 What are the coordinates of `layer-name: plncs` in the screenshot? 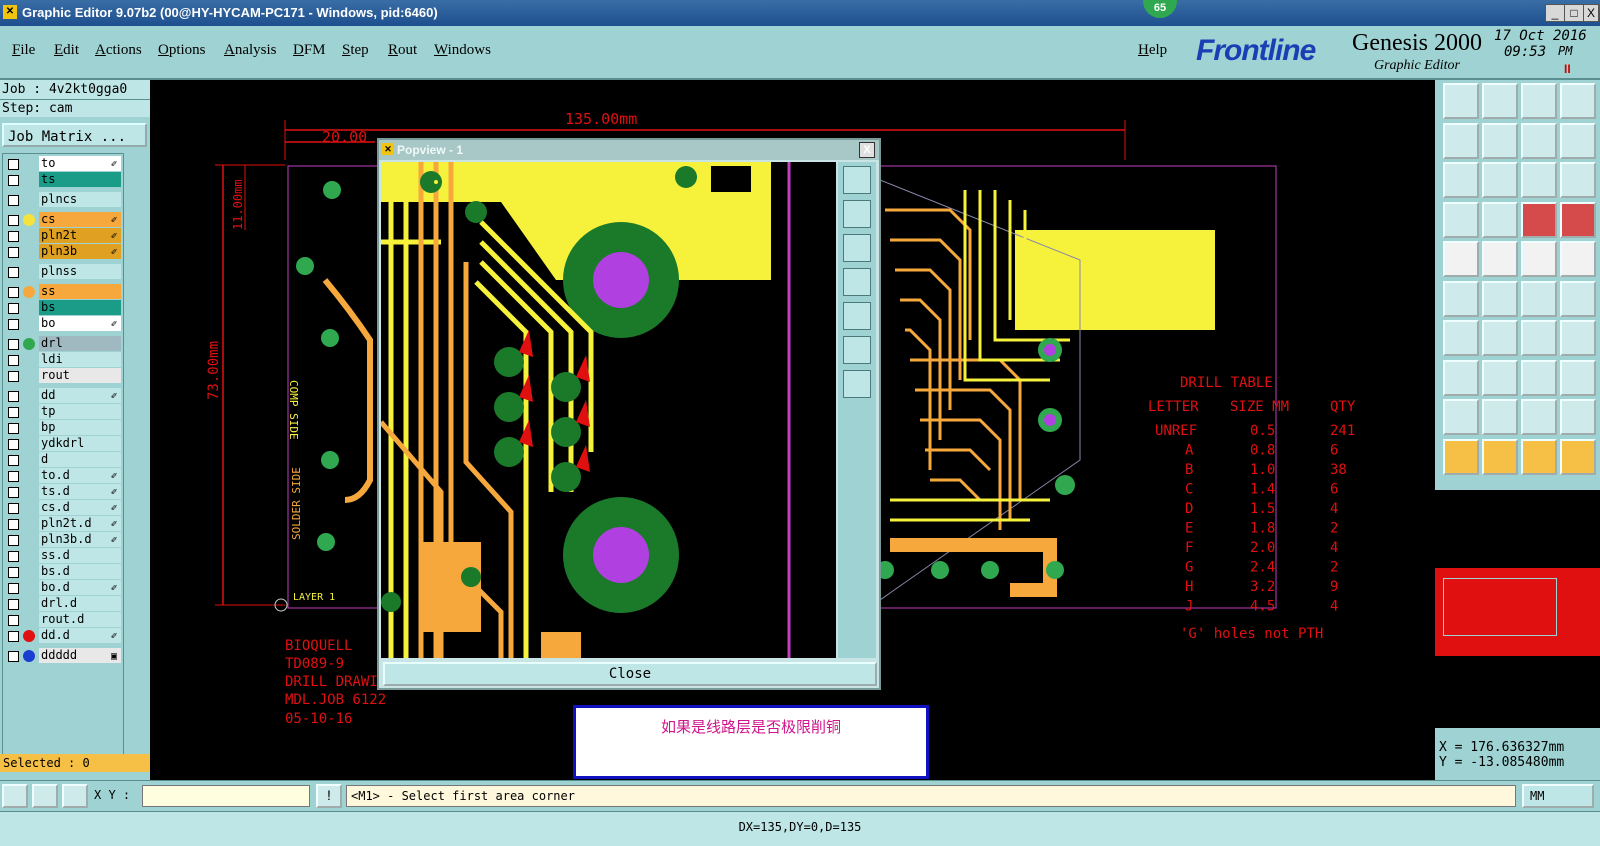 It's located at (80, 199).